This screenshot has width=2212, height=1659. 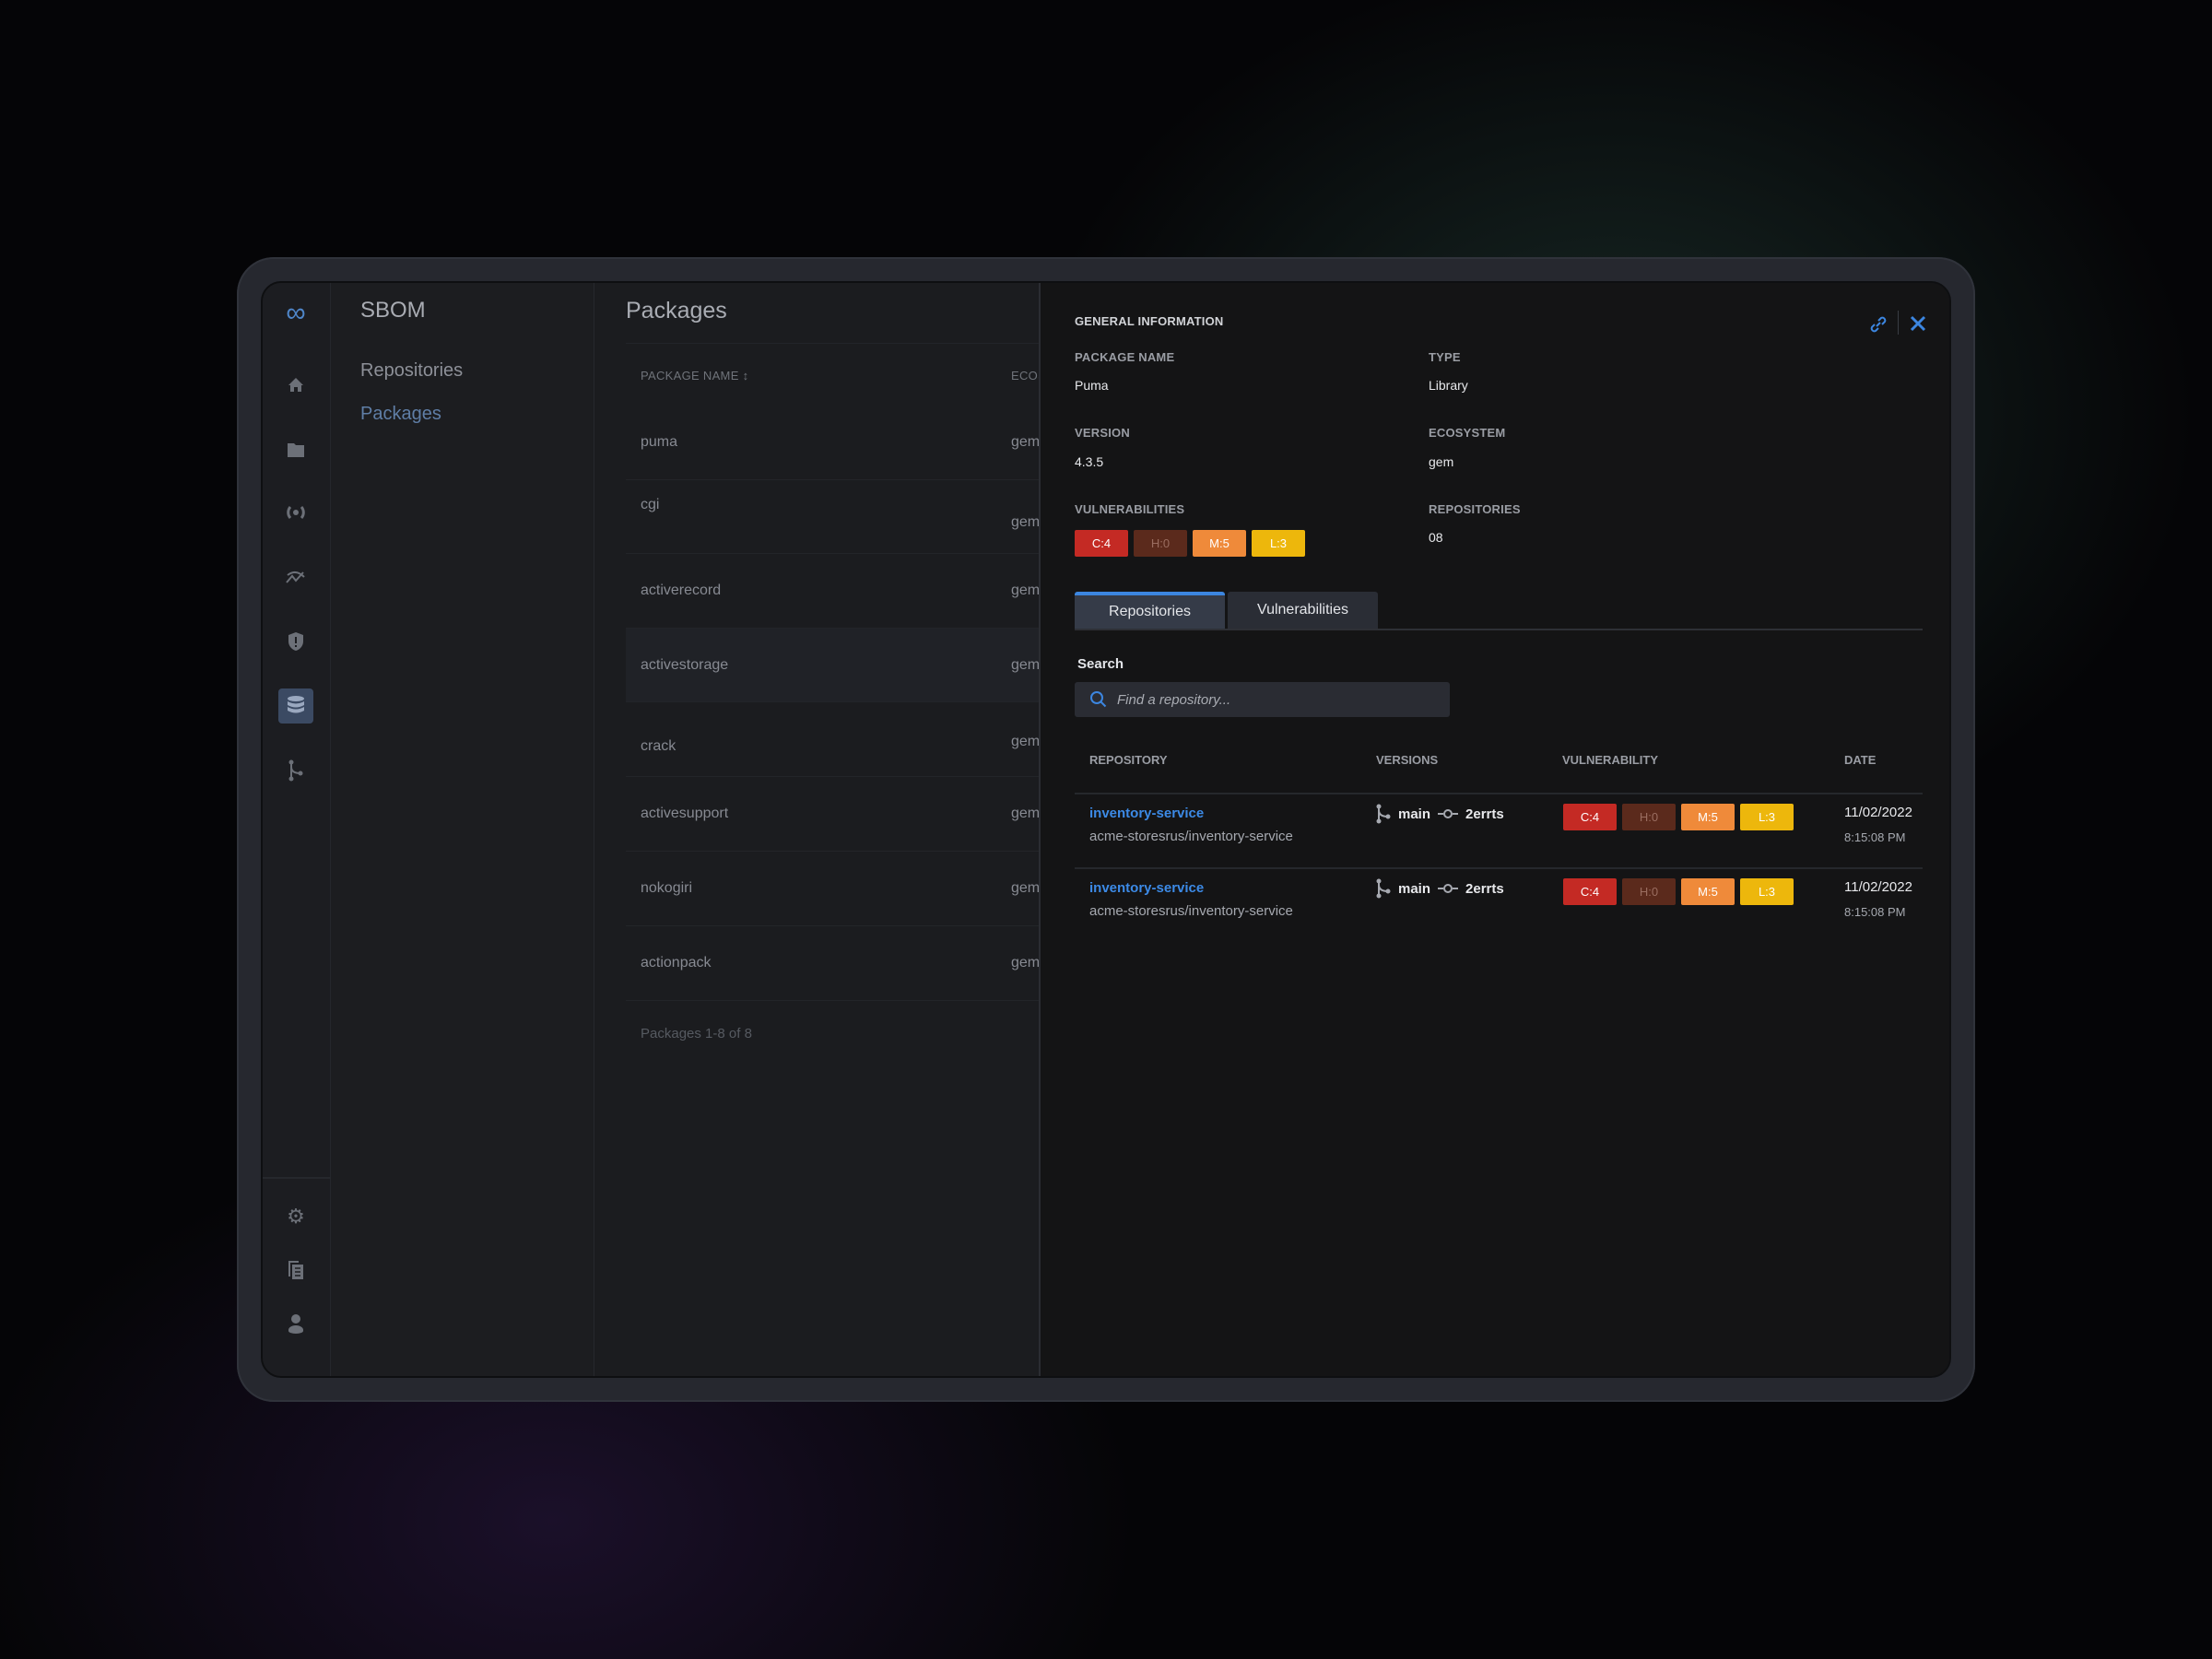 What do you see at coordinates (1610, 760) in the screenshot?
I see `column-header-vulnerability: VULNERABILITY` at bounding box center [1610, 760].